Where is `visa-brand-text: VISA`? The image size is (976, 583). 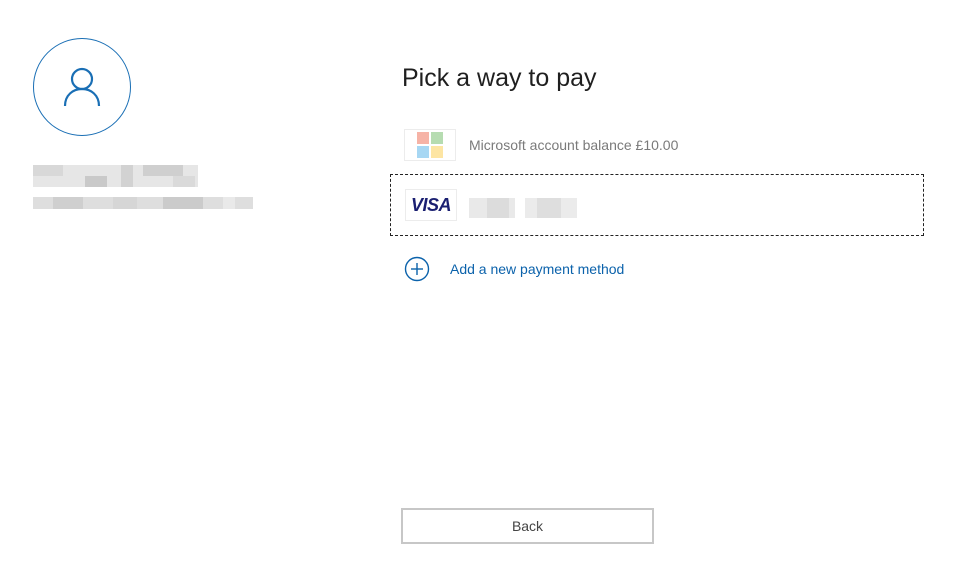 visa-brand-text: VISA is located at coordinates (431, 204).